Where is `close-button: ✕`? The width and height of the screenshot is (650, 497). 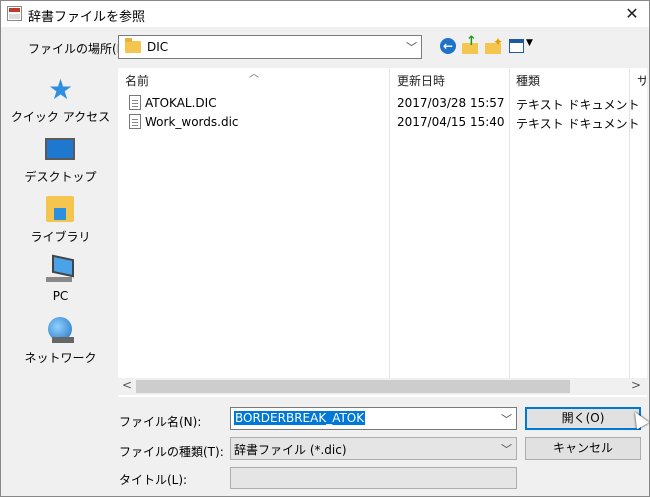 close-button: ✕ is located at coordinates (632, 14).